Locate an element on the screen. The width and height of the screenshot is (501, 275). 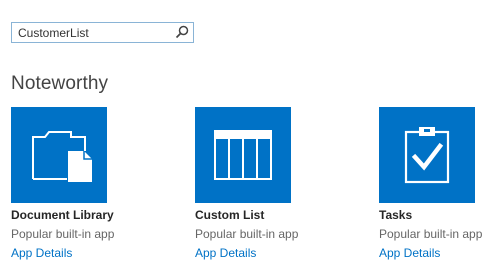
tile-name: Custom List is located at coordinates (229, 215).